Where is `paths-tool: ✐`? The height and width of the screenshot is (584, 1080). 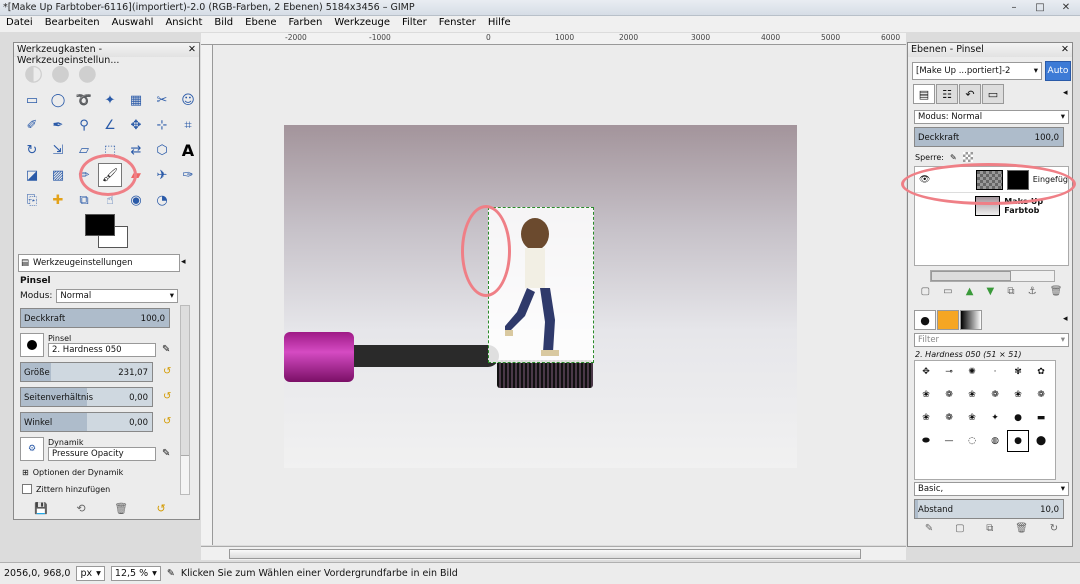 paths-tool: ✐ is located at coordinates (32, 125).